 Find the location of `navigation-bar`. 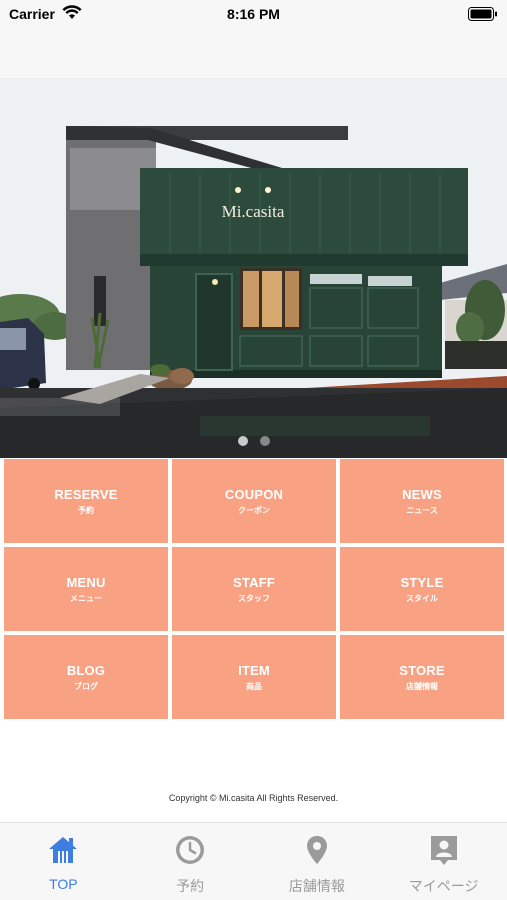

navigation-bar is located at coordinates (253, 53).